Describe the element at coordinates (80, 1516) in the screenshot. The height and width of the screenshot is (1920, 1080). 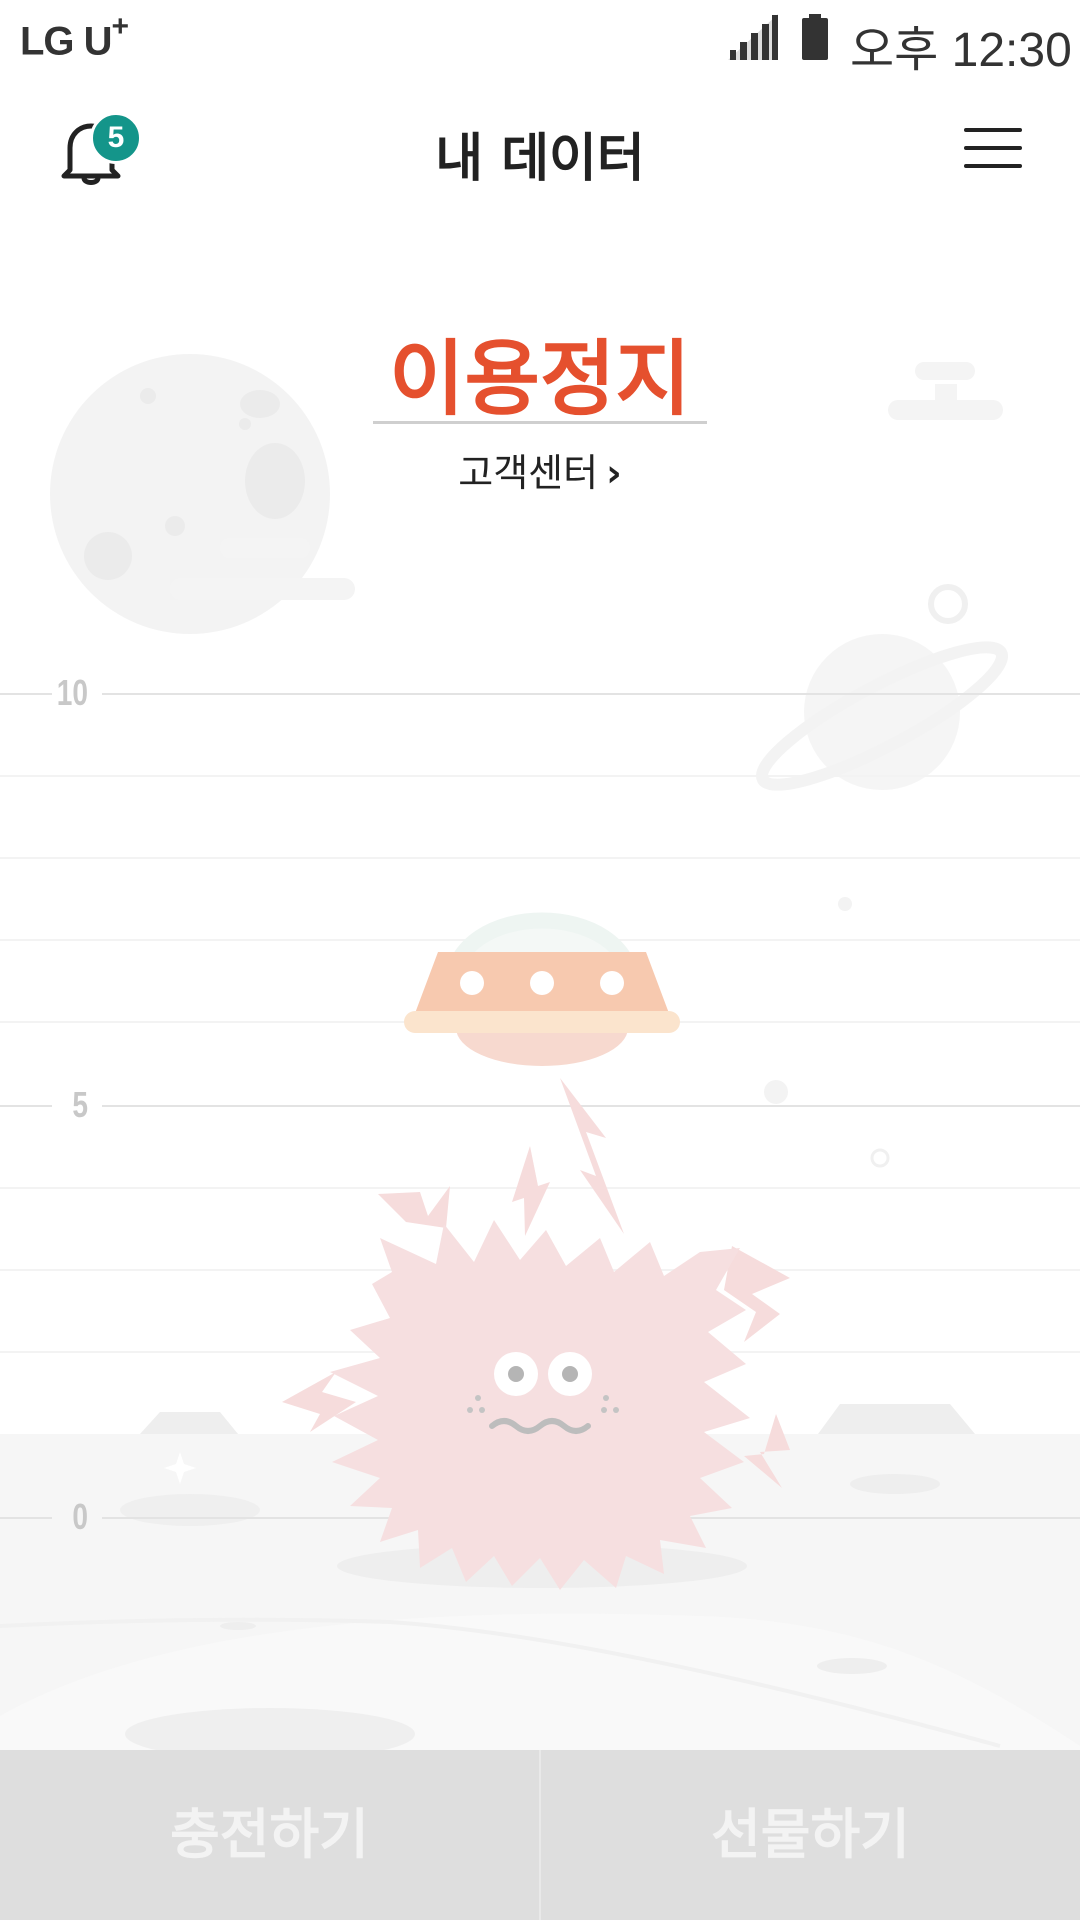
I see `axis-label-0: 0` at that location.